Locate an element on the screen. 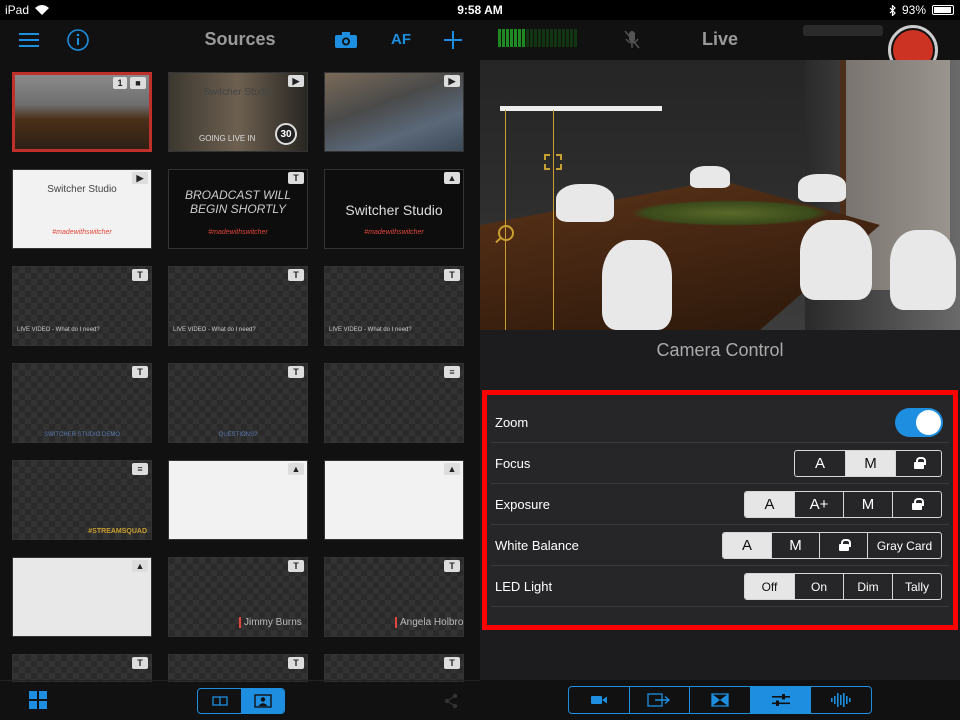 The image size is (960, 720). preview-plants is located at coordinates (730, 213).